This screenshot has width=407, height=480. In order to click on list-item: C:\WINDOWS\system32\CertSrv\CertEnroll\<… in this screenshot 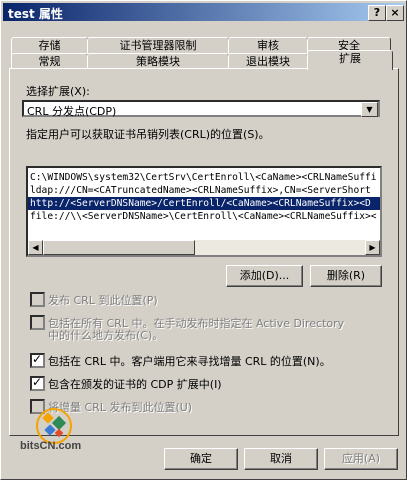, I will do `click(203, 177)`.